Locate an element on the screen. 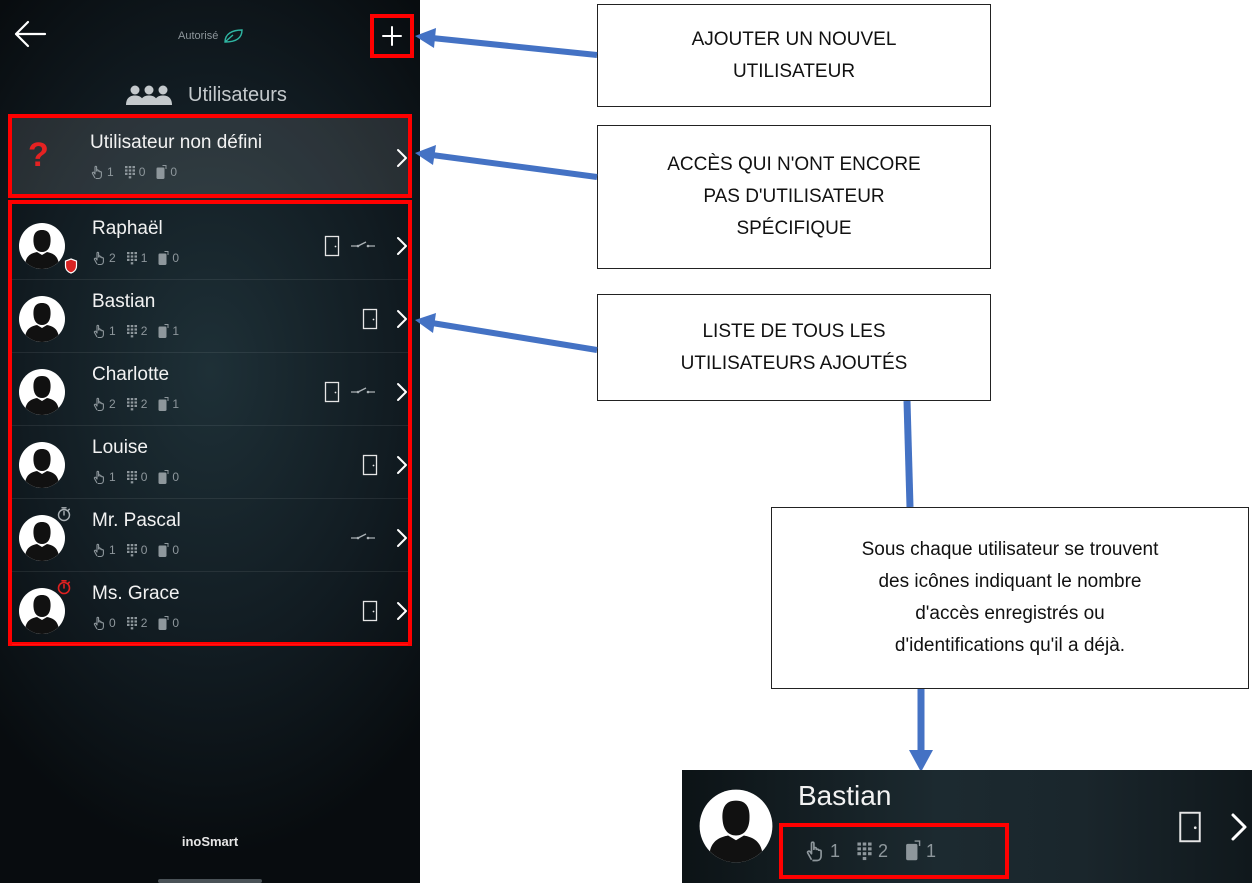  add-user-button is located at coordinates (392, 36).